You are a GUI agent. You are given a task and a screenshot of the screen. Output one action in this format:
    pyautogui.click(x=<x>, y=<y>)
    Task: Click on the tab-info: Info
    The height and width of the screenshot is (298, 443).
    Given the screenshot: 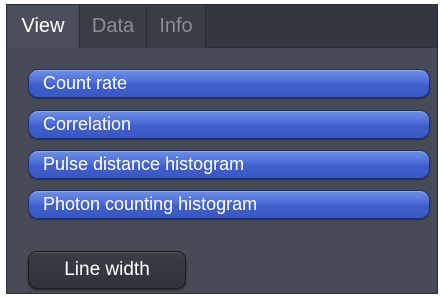 What is the action you would take?
    pyautogui.click(x=176, y=26)
    